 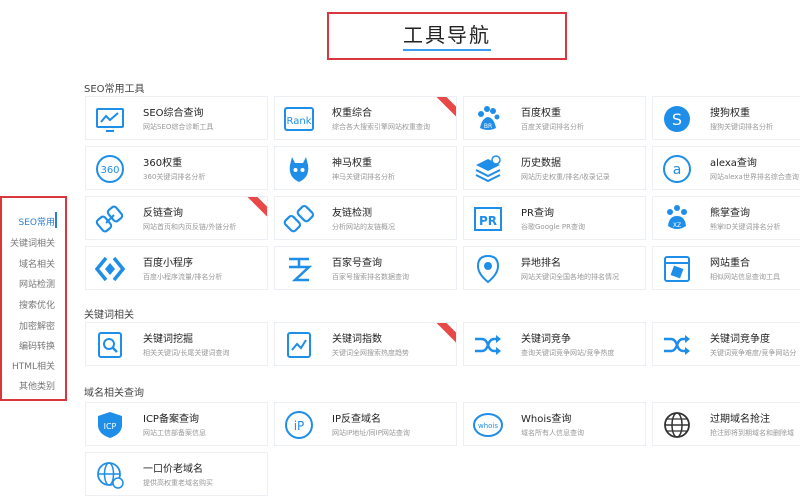 What do you see at coordinates (178, 483) in the screenshot?
I see `tool-desc: 提供高权重老域名购买` at bounding box center [178, 483].